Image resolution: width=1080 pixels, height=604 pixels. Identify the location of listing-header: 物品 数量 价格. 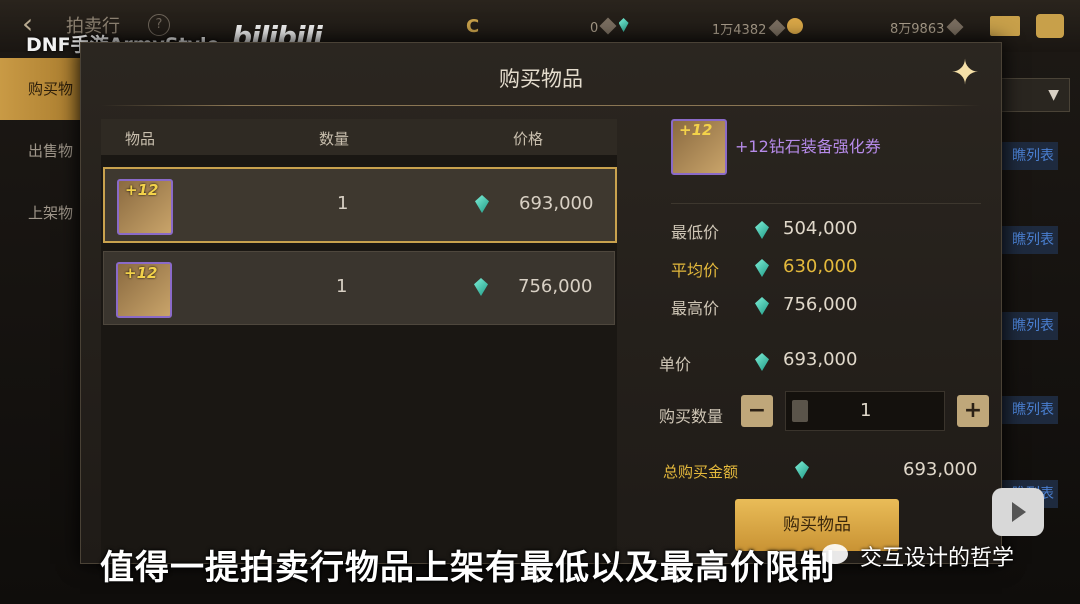
(359, 137).